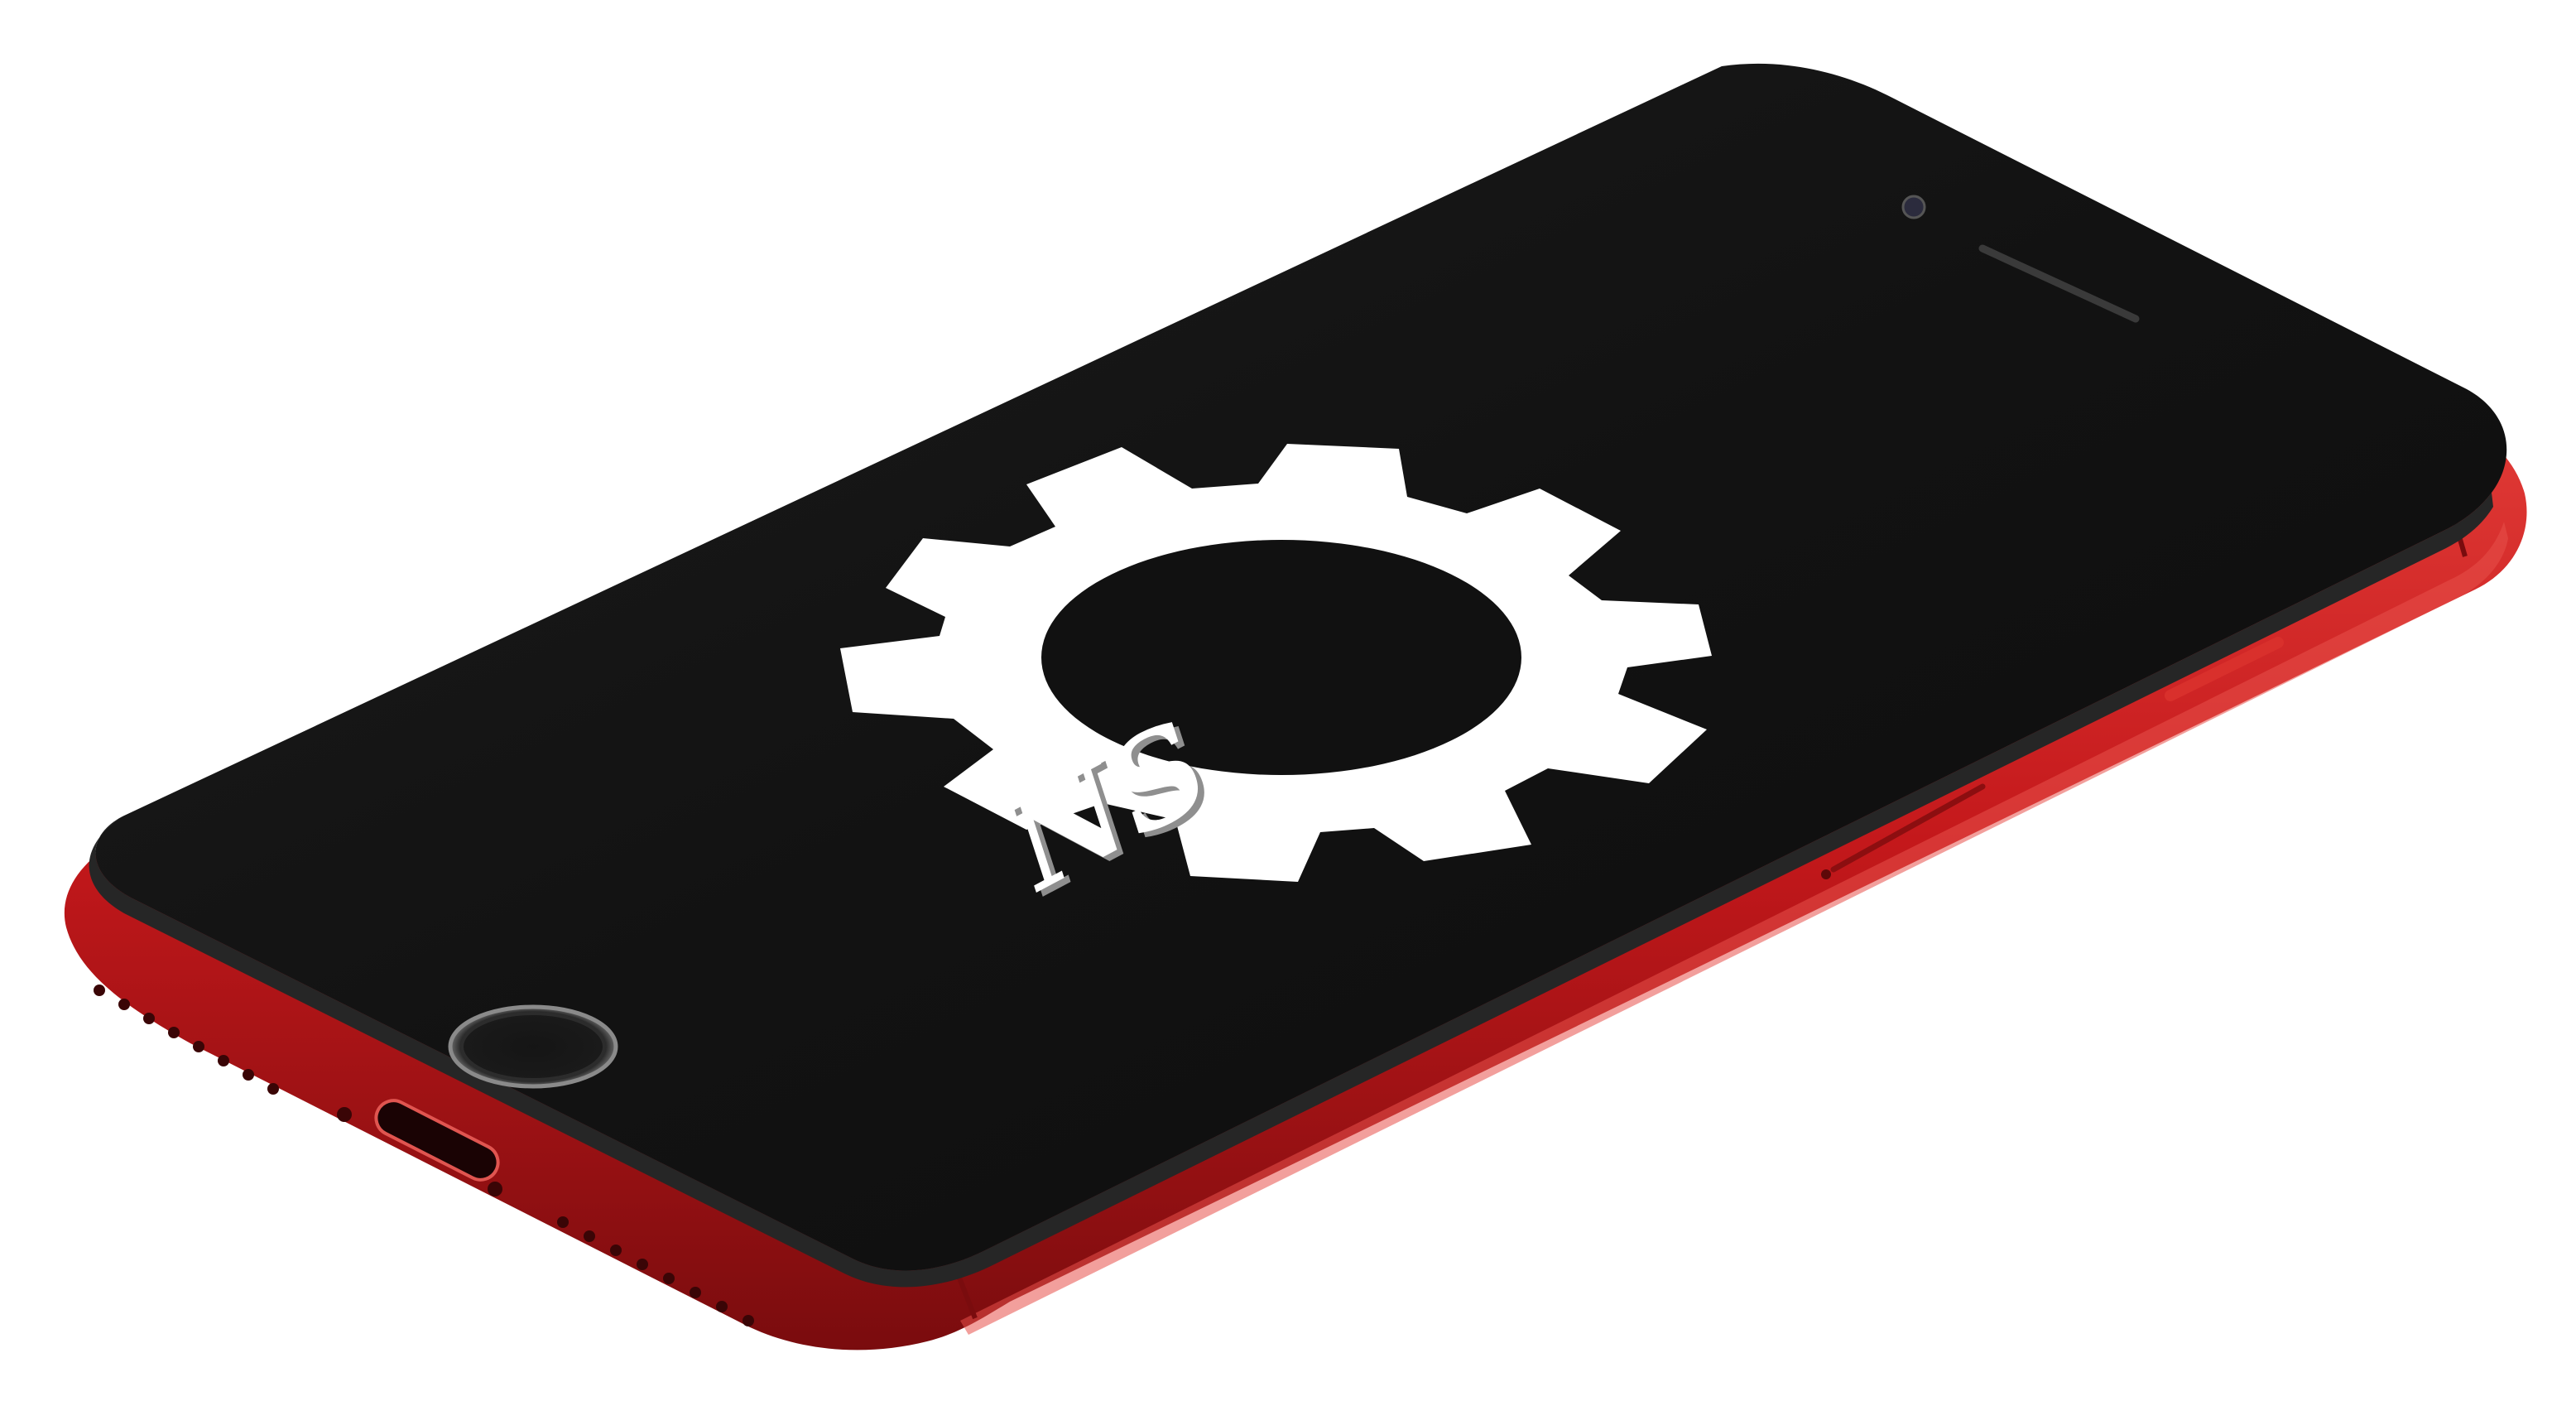  I want to click on screw-icon, so click(495, 1189).